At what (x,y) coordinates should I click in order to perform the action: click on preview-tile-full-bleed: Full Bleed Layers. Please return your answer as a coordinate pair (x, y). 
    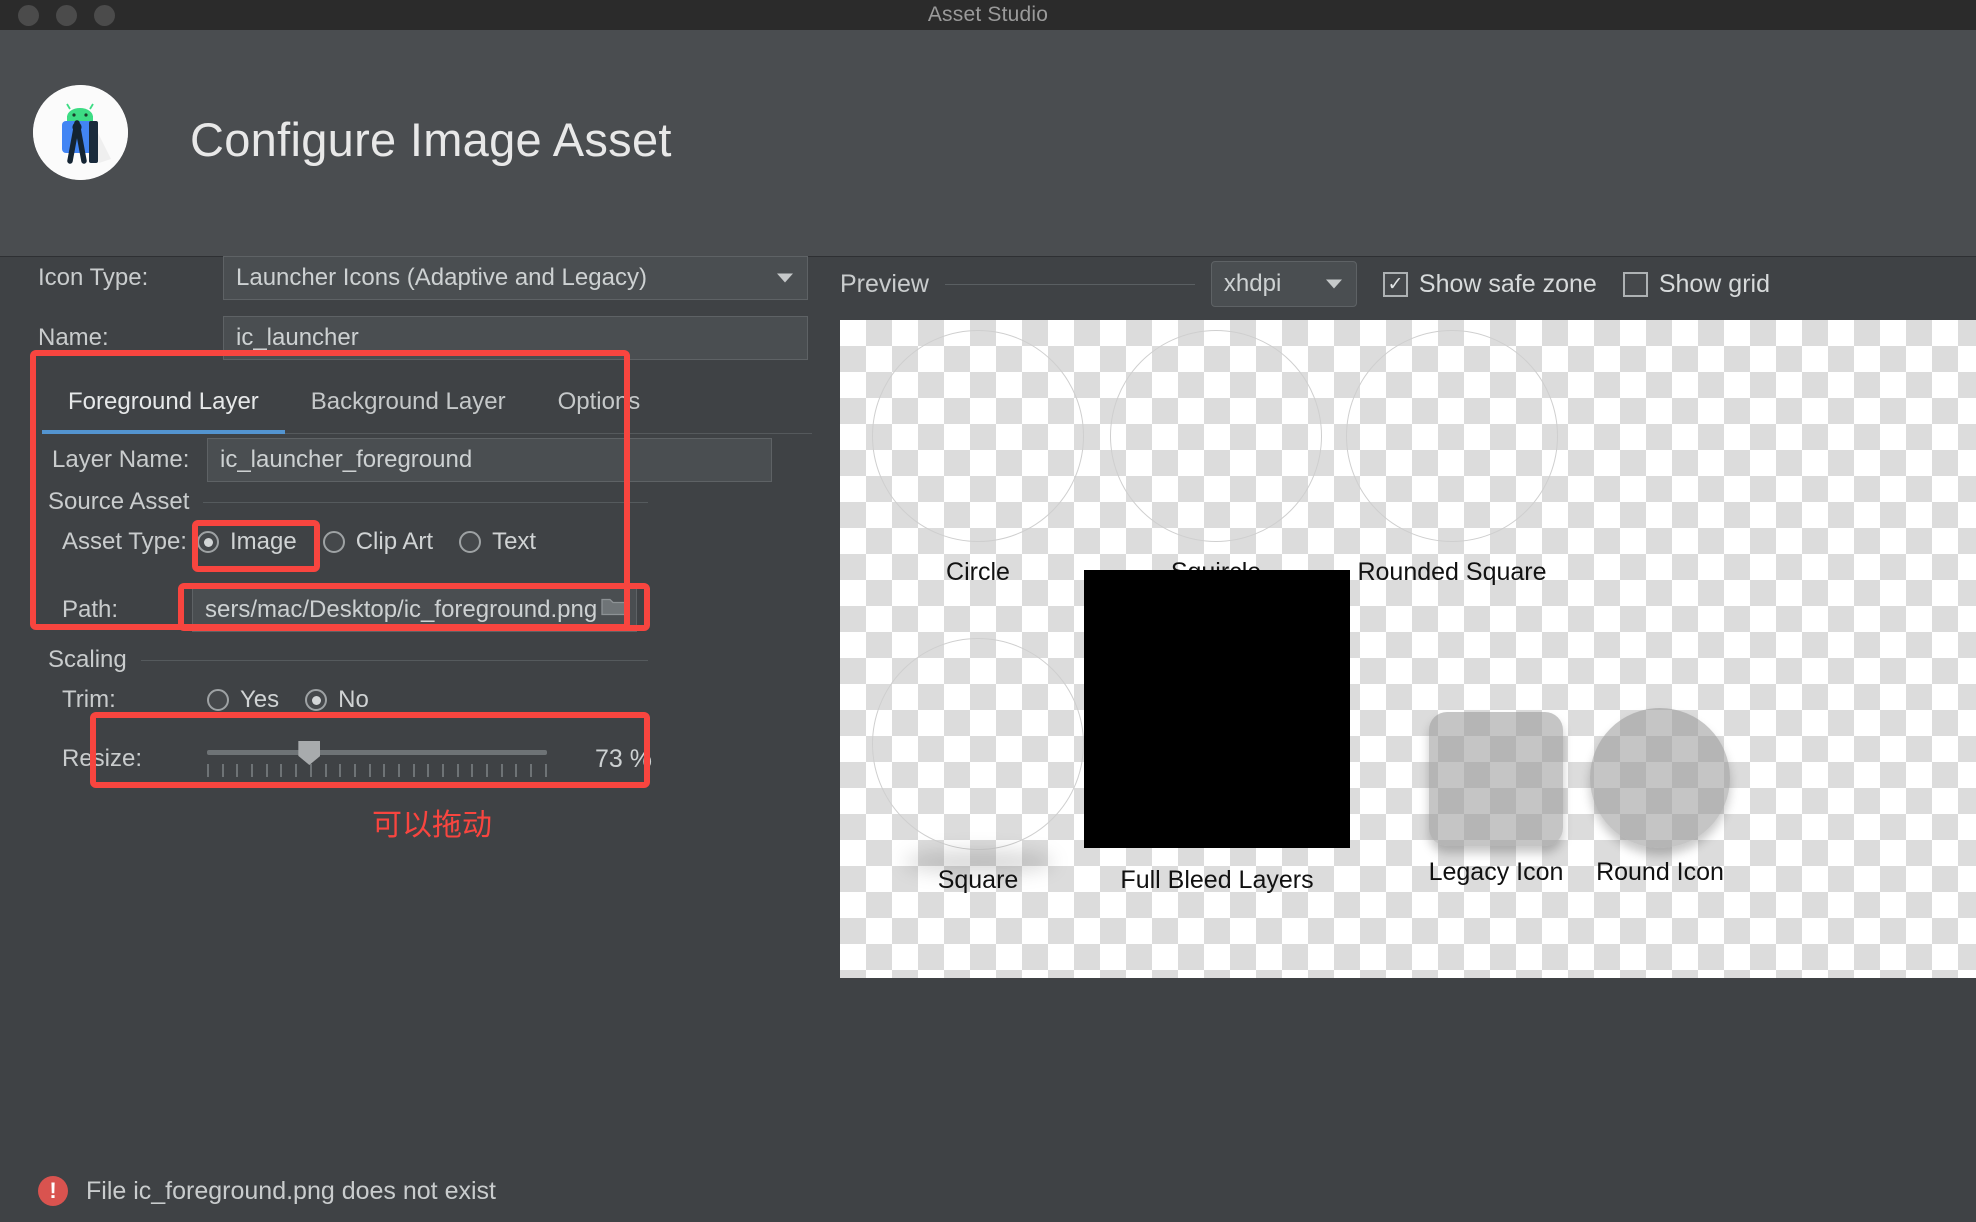
    Looking at the image, I should click on (1217, 732).